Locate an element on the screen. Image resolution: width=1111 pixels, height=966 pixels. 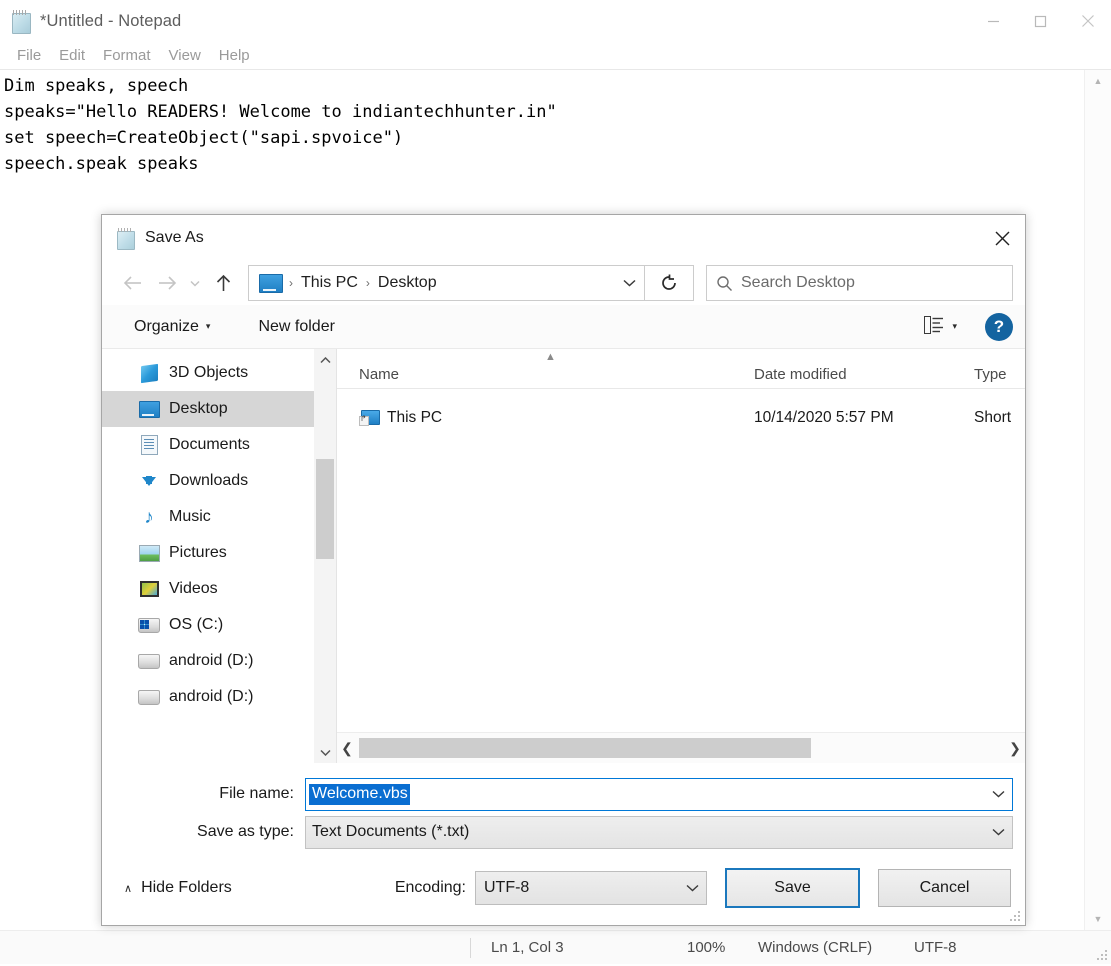
file-name-value: Welcome.vbs is located at coordinates (359, 794).